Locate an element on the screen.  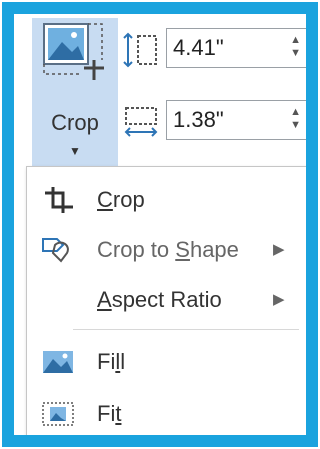
height-spinner: ▲ ▼ is located at coordinates (295, 47).